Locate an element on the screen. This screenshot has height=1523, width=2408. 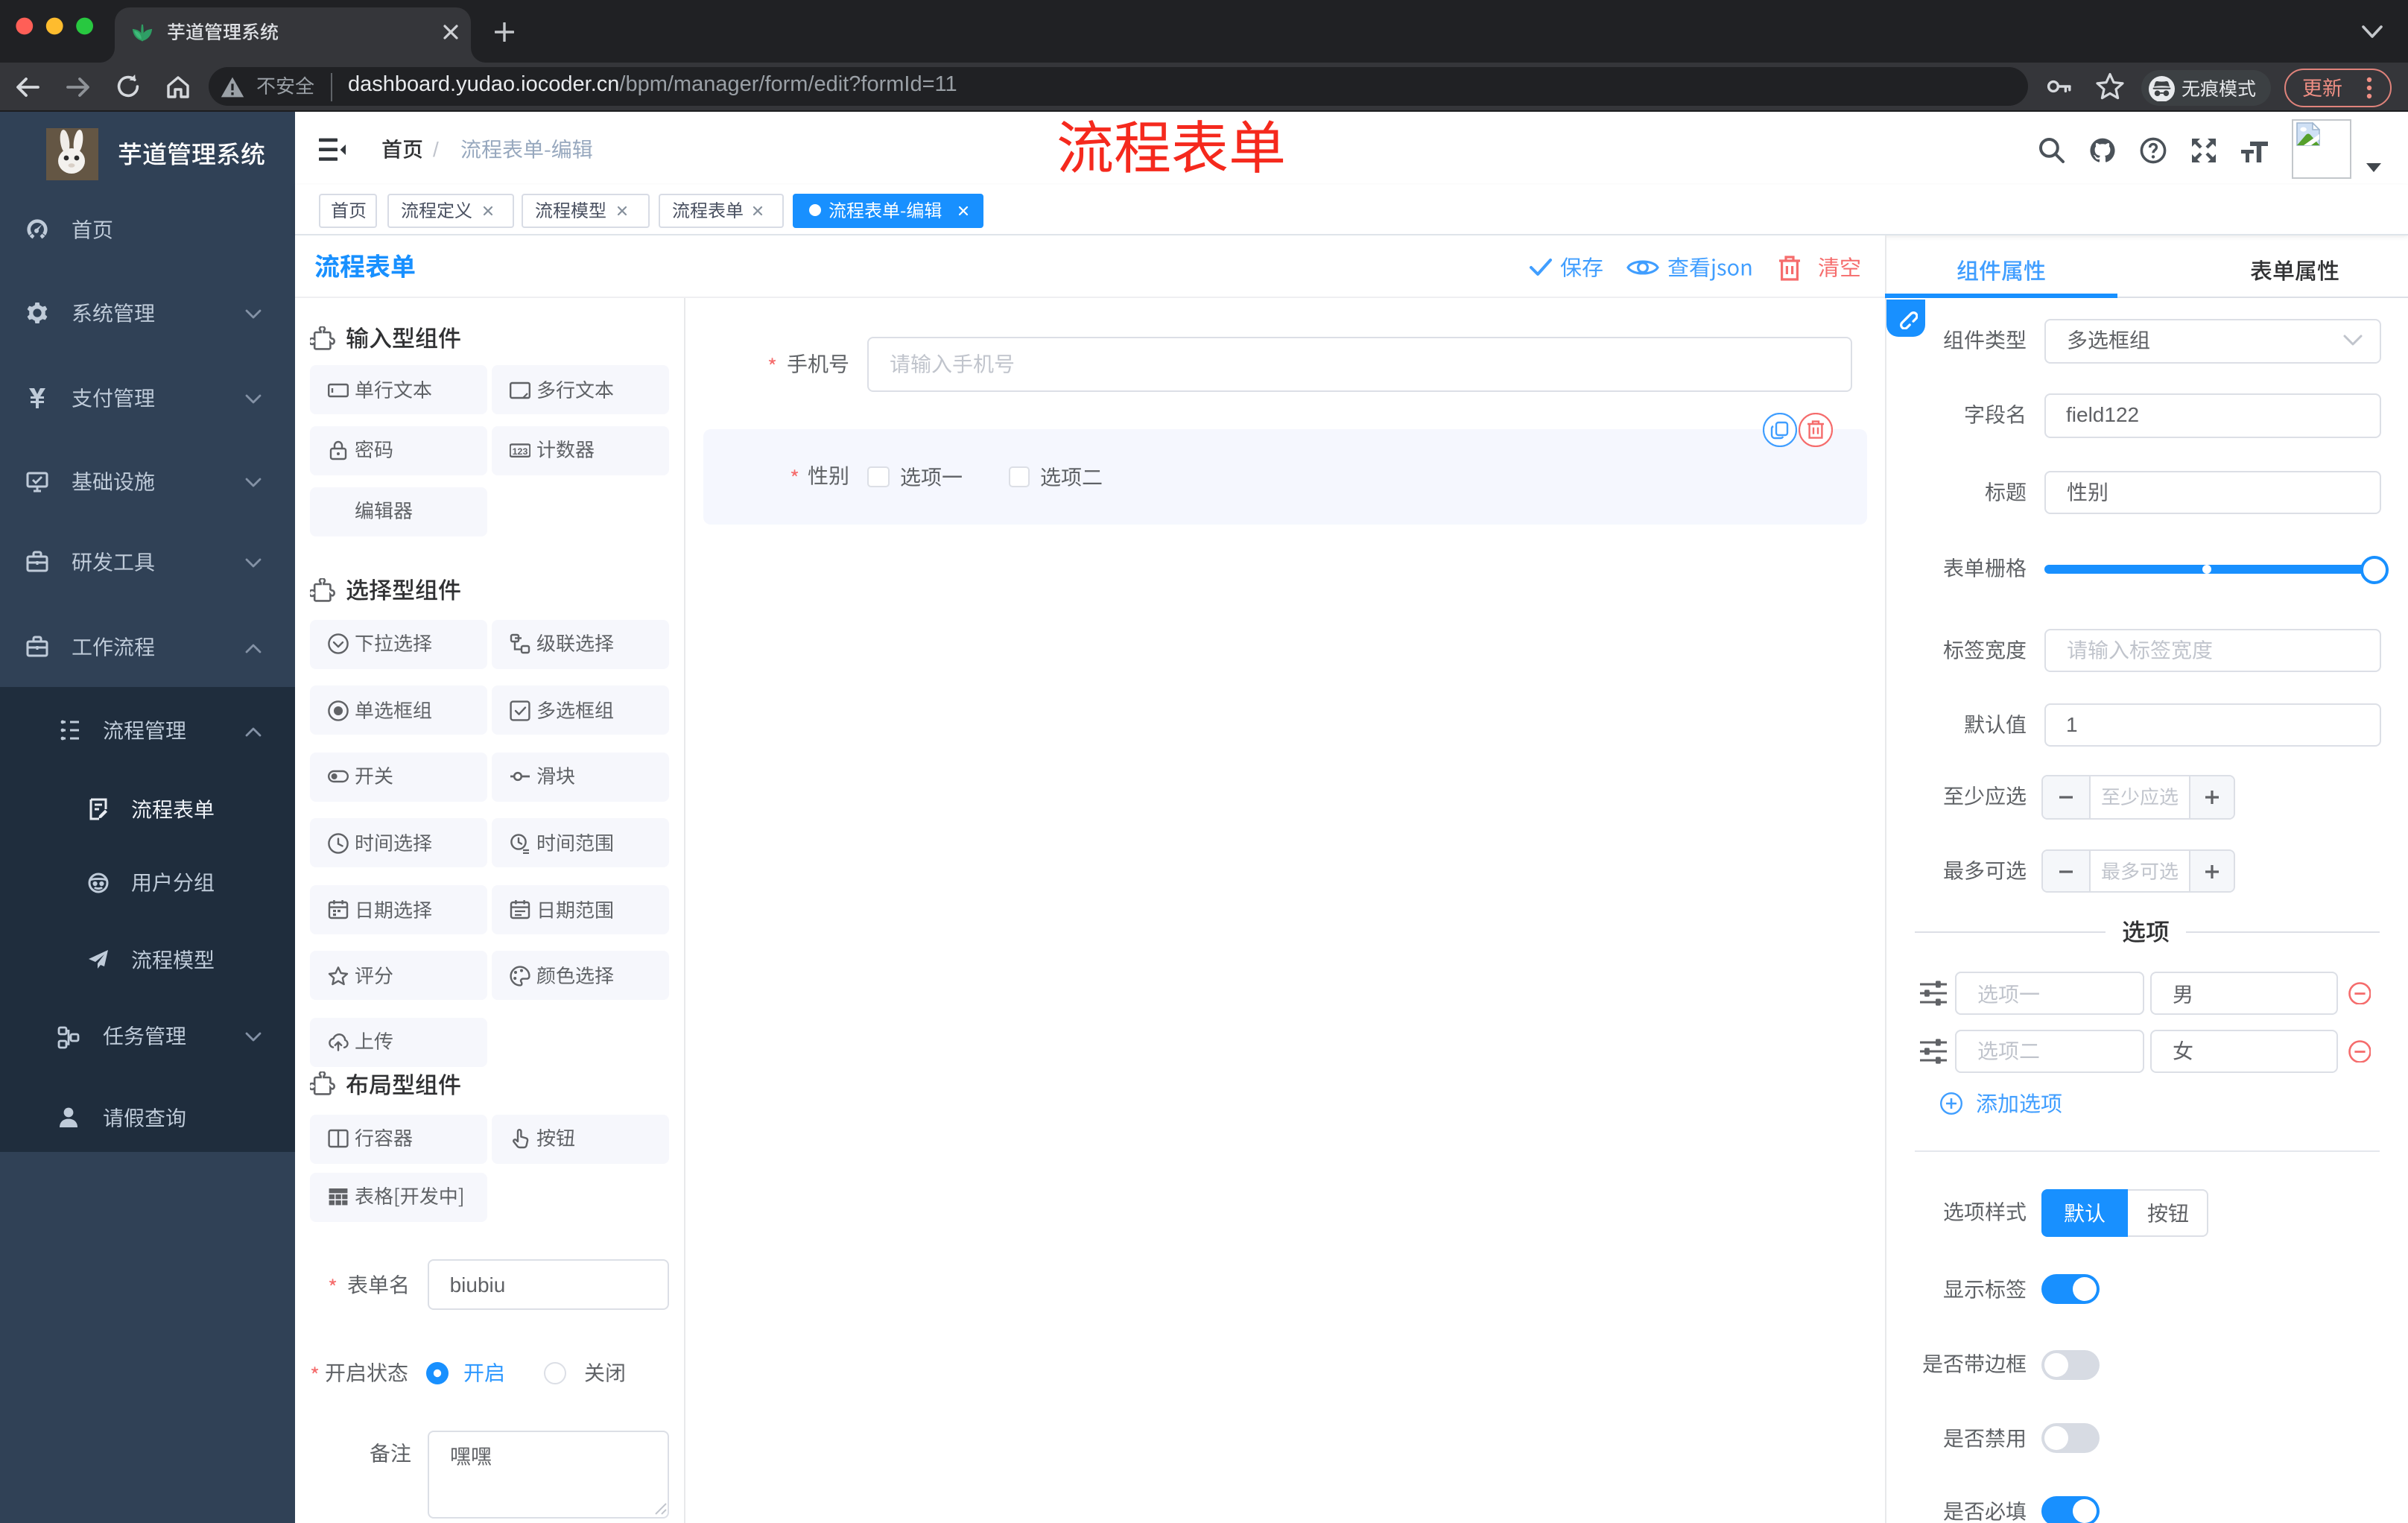
svg-text: 123 is located at coordinates (519, 451).